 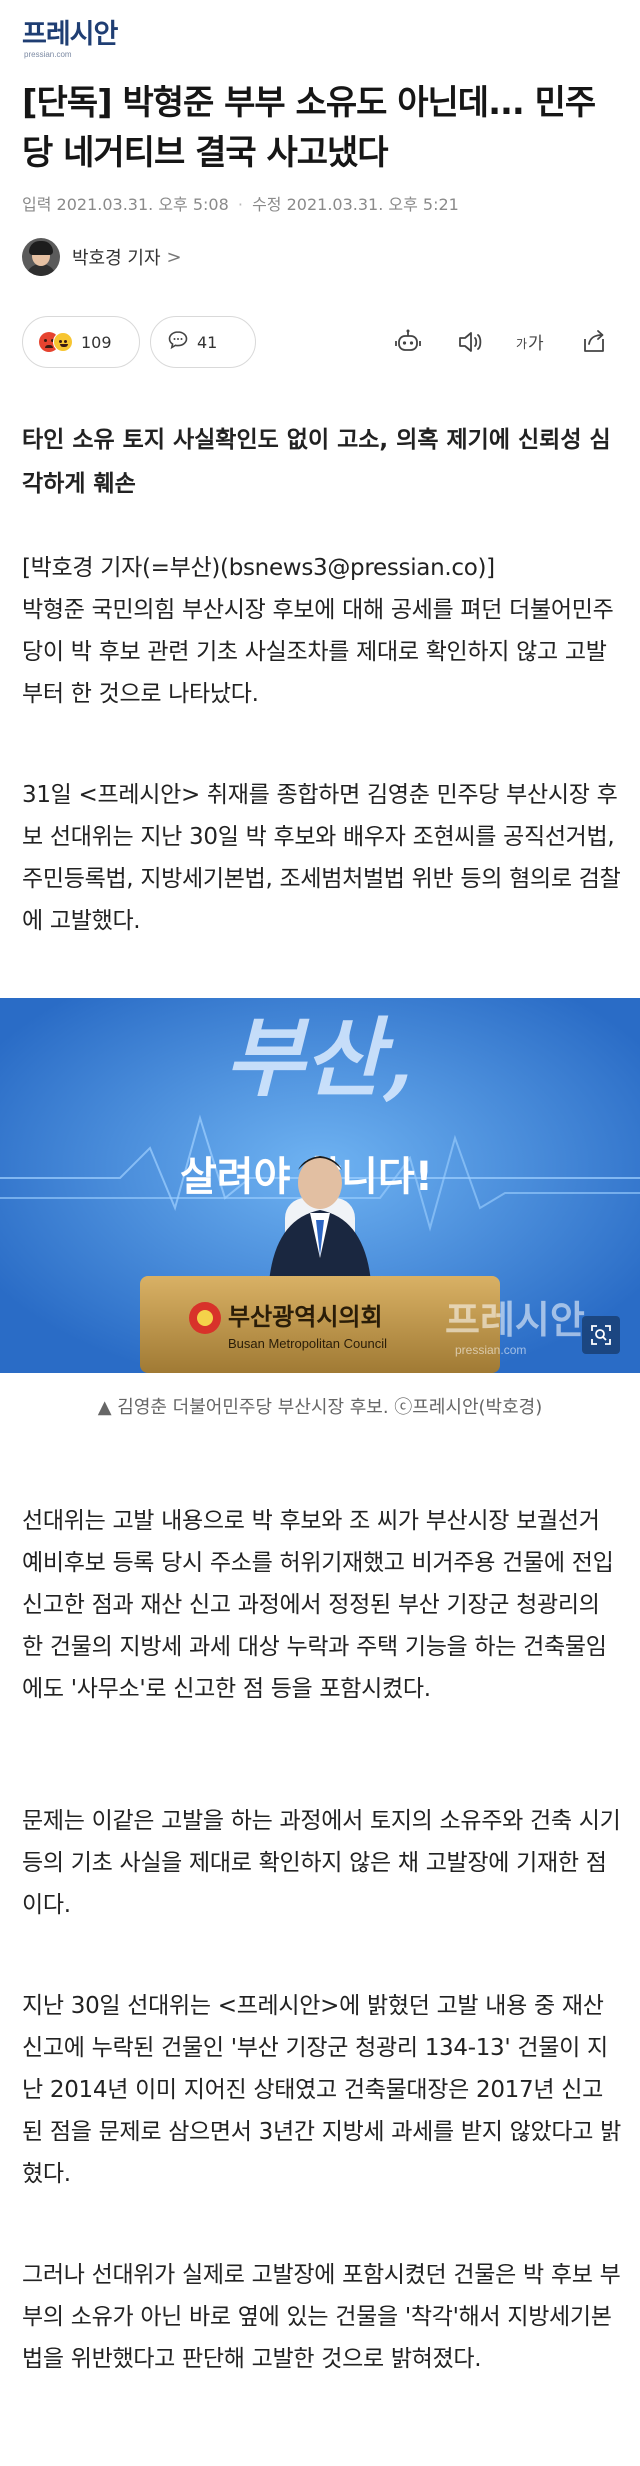 What do you see at coordinates (316, 462) in the screenshot?
I see `article-lead: 타인 소유 토지 사실확인도 없이 고소, 의혹 제기에 신뢰성 심각하게 훼손` at bounding box center [316, 462].